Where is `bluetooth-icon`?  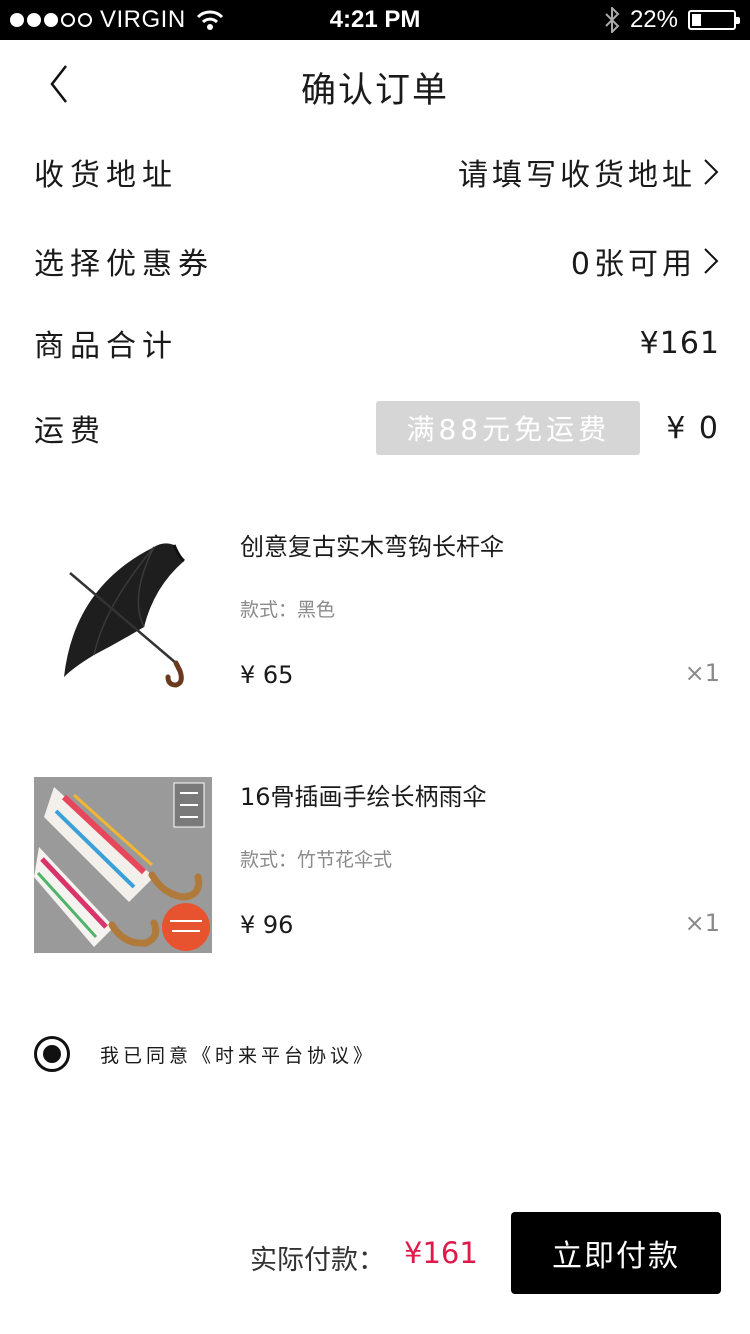
bluetooth-icon is located at coordinates (612, 20).